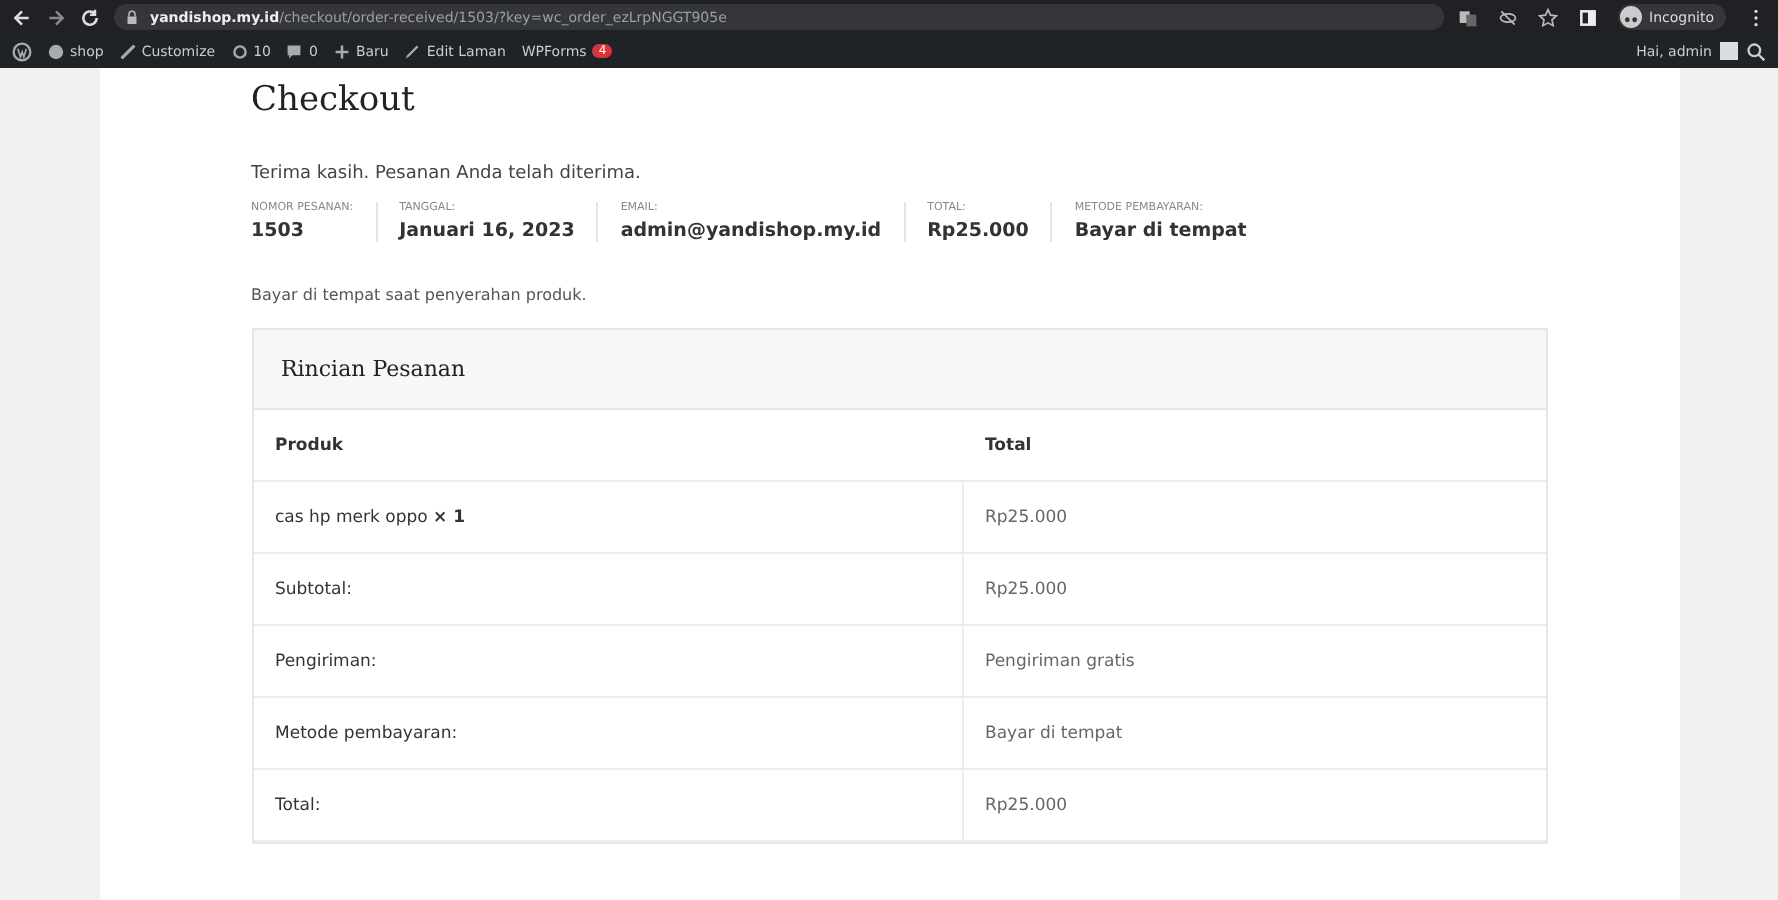 This screenshot has height=900, width=1778. What do you see at coordinates (1587, 17) in the screenshot?
I see `sidebar-icon` at bounding box center [1587, 17].